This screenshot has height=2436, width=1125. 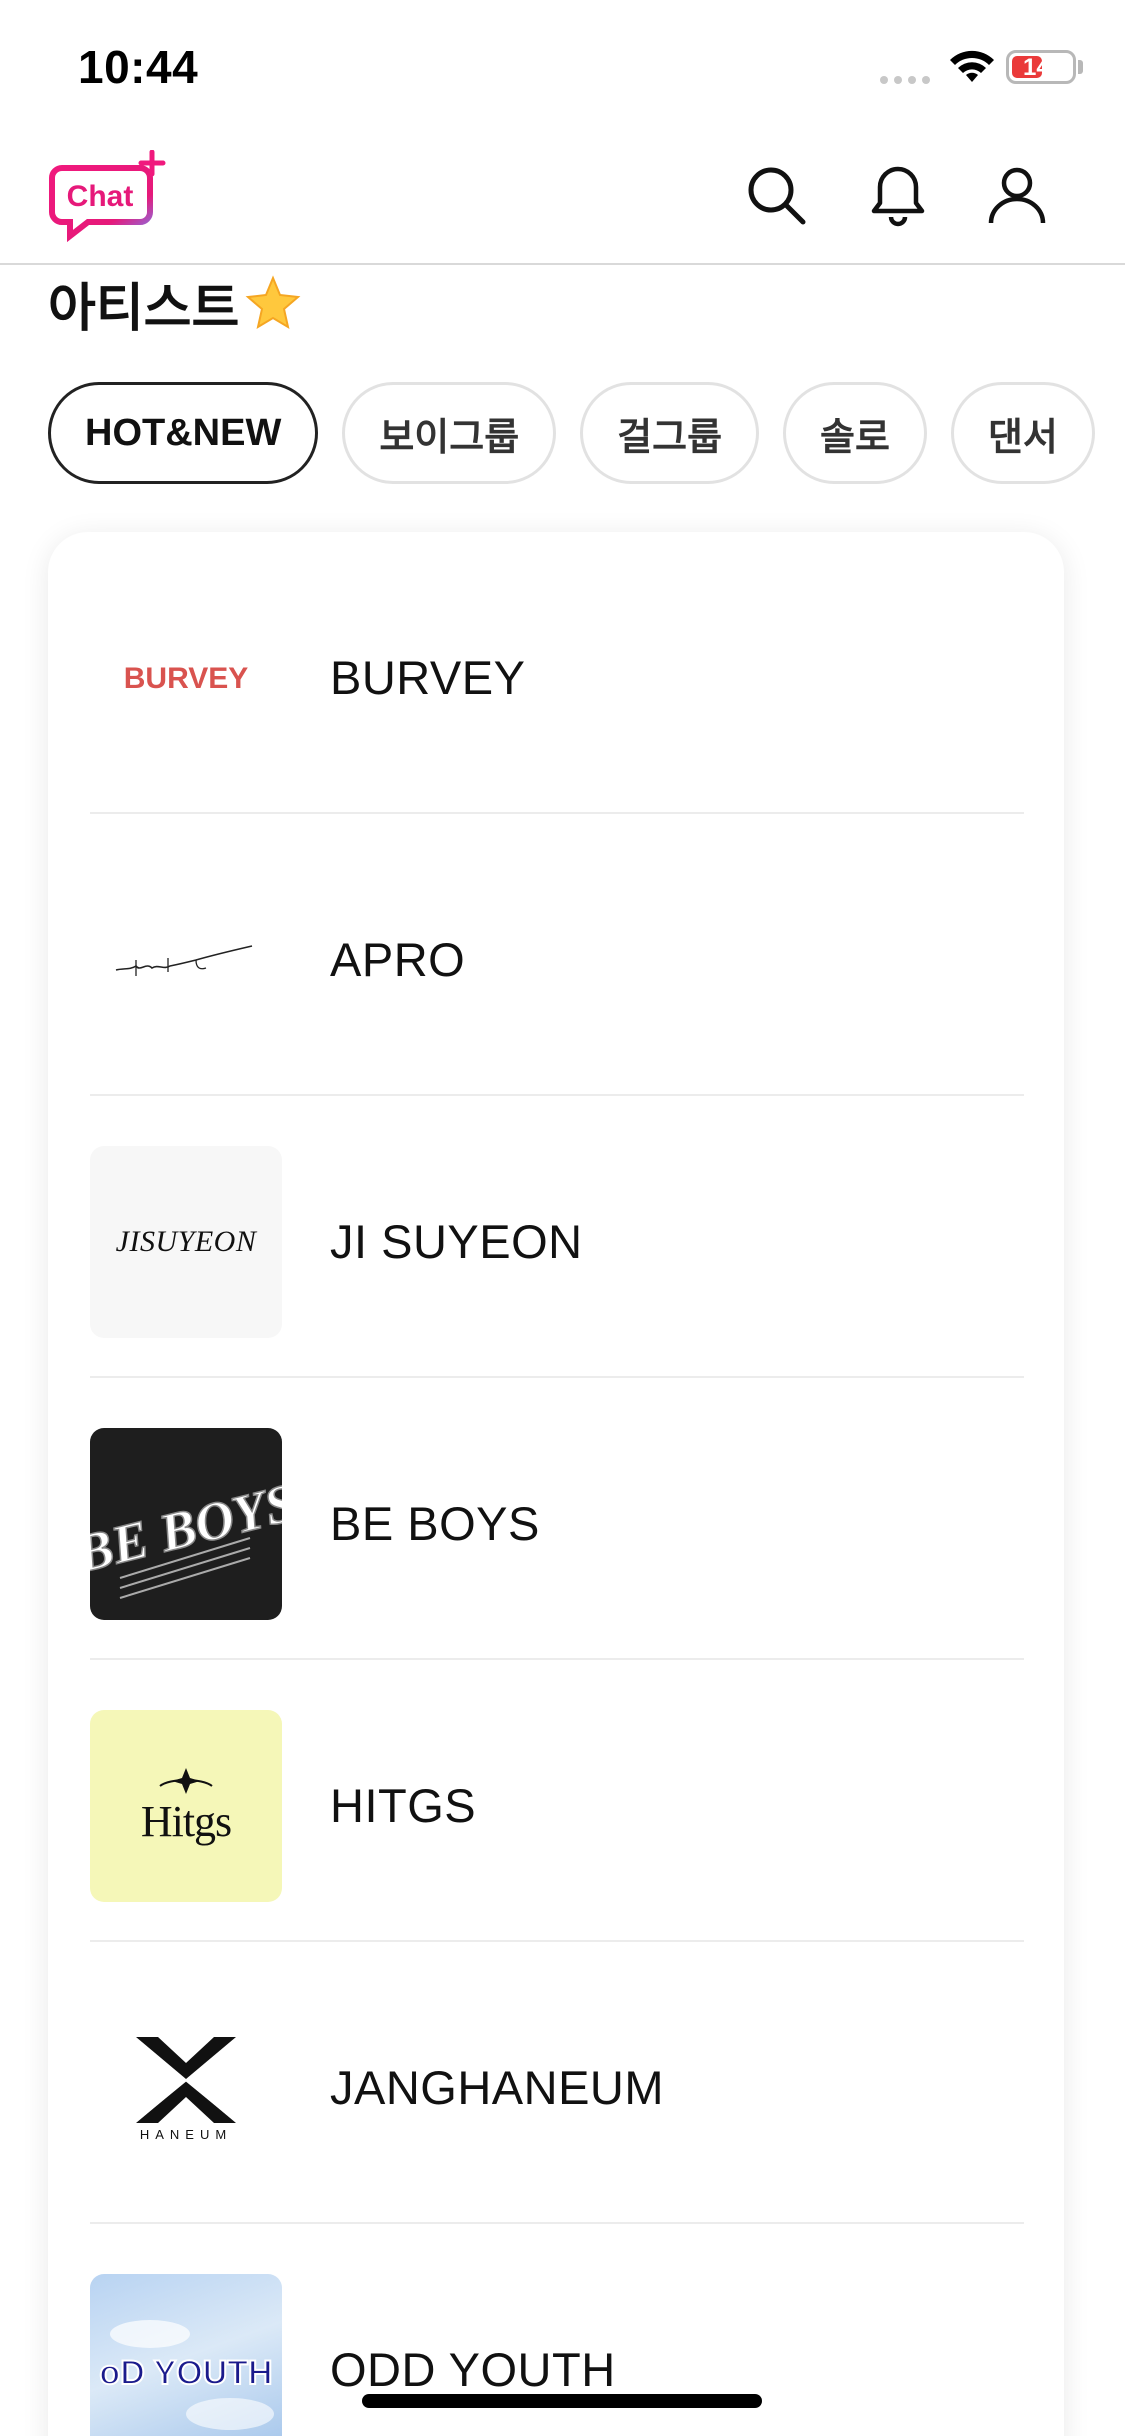 What do you see at coordinates (898, 195) in the screenshot?
I see `bell-icon` at bounding box center [898, 195].